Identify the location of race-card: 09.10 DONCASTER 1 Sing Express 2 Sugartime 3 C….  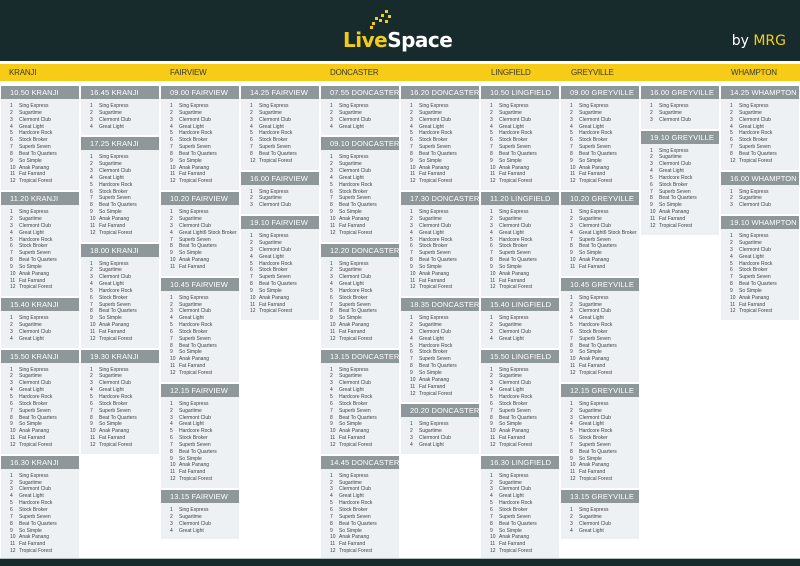
(360, 189).